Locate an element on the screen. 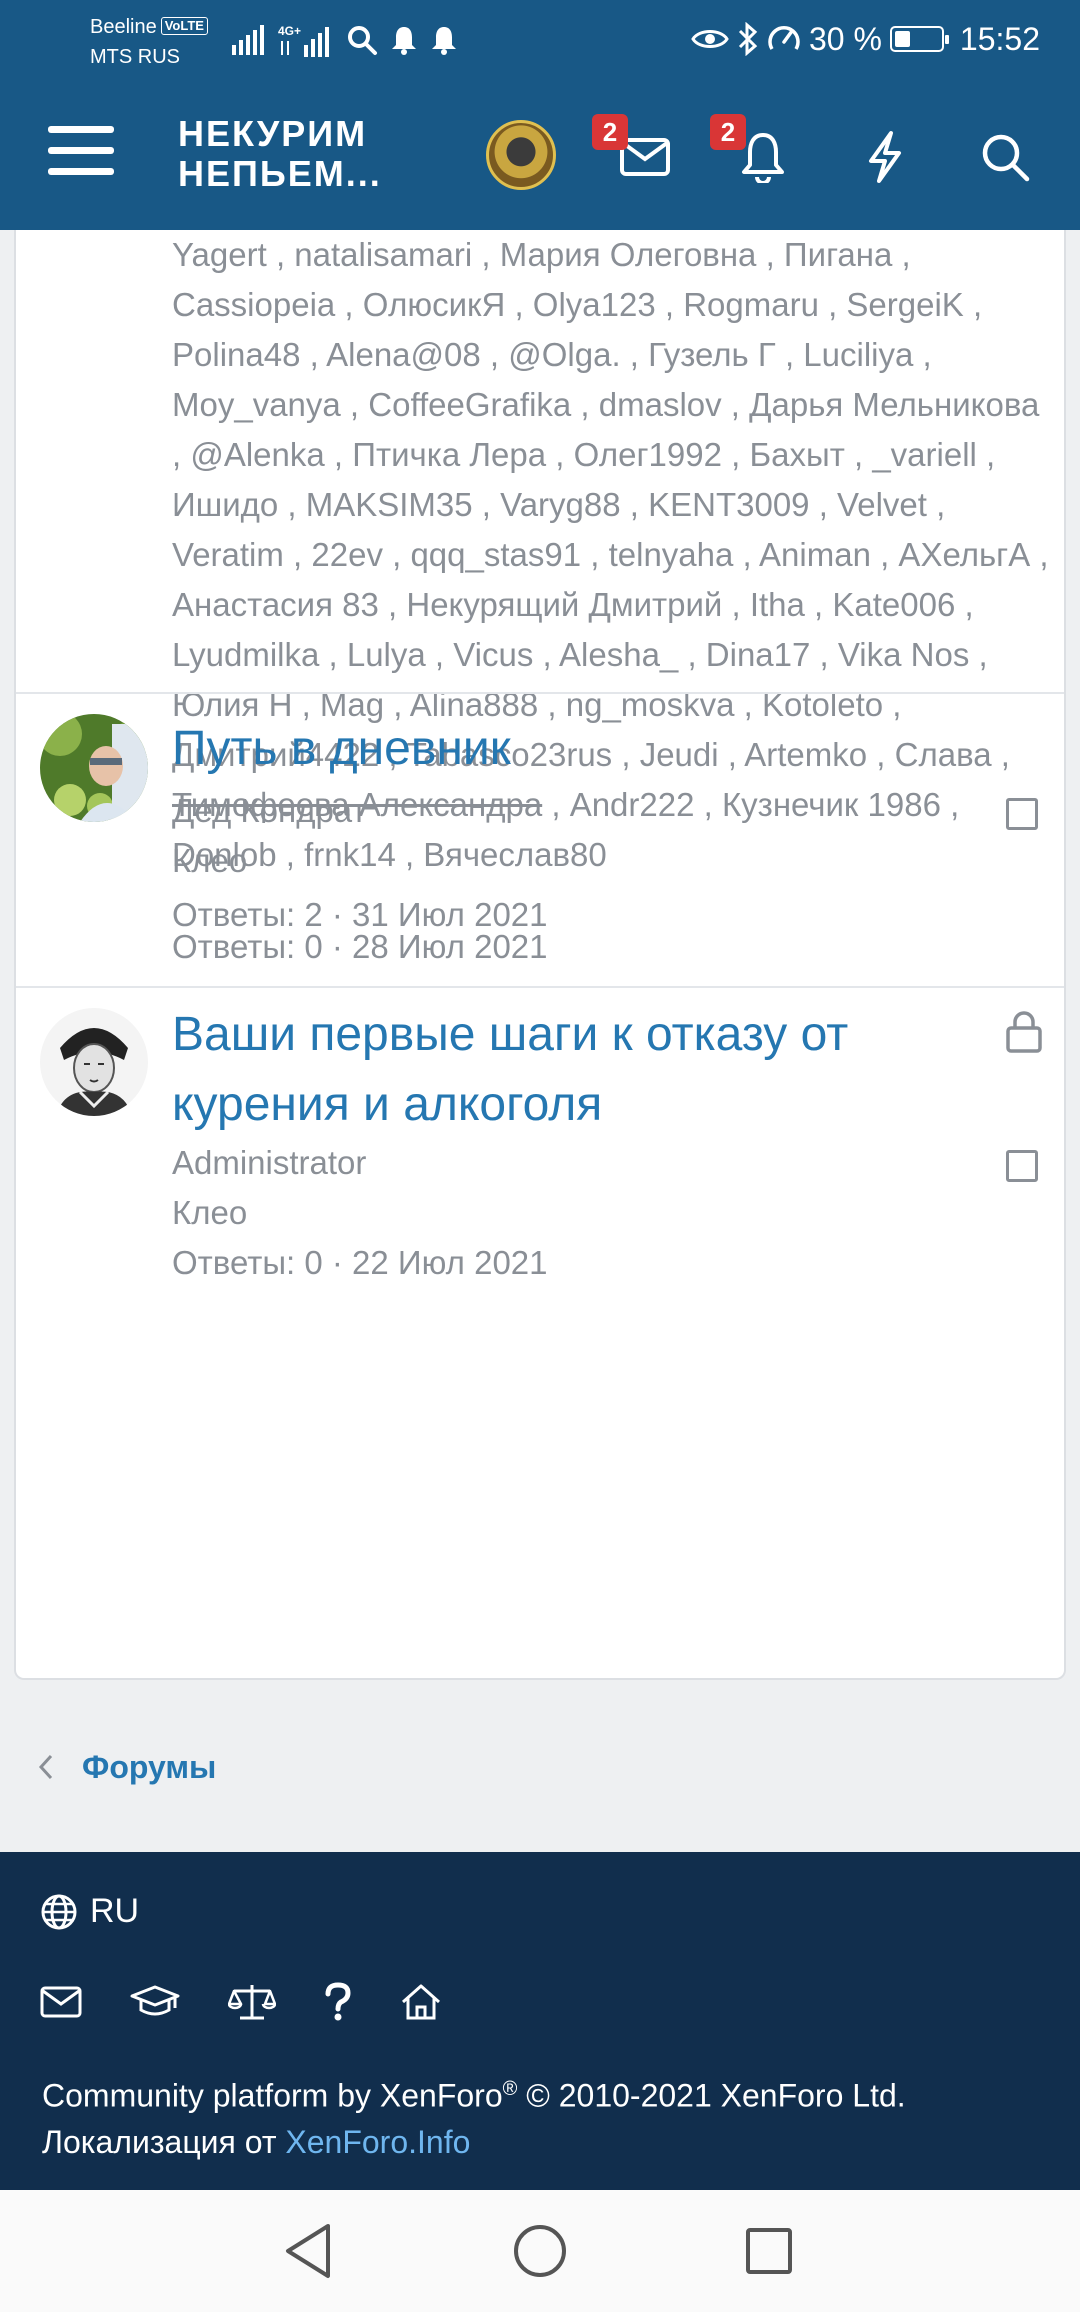 Image resolution: width=1080 pixels, height=2312 pixels. status-icons-right: 30 % 15:52 is located at coordinates (865, 39).